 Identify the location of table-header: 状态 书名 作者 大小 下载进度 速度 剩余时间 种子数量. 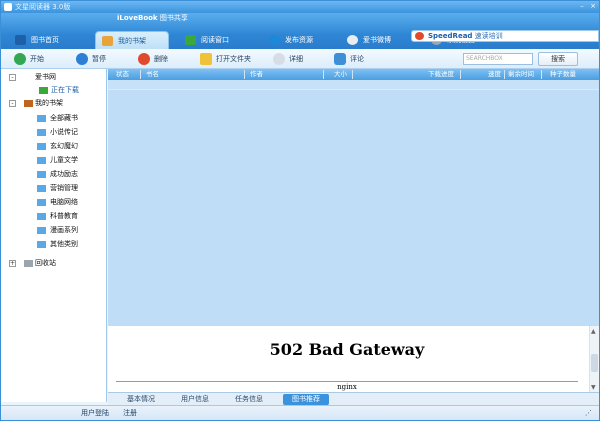
(353, 74).